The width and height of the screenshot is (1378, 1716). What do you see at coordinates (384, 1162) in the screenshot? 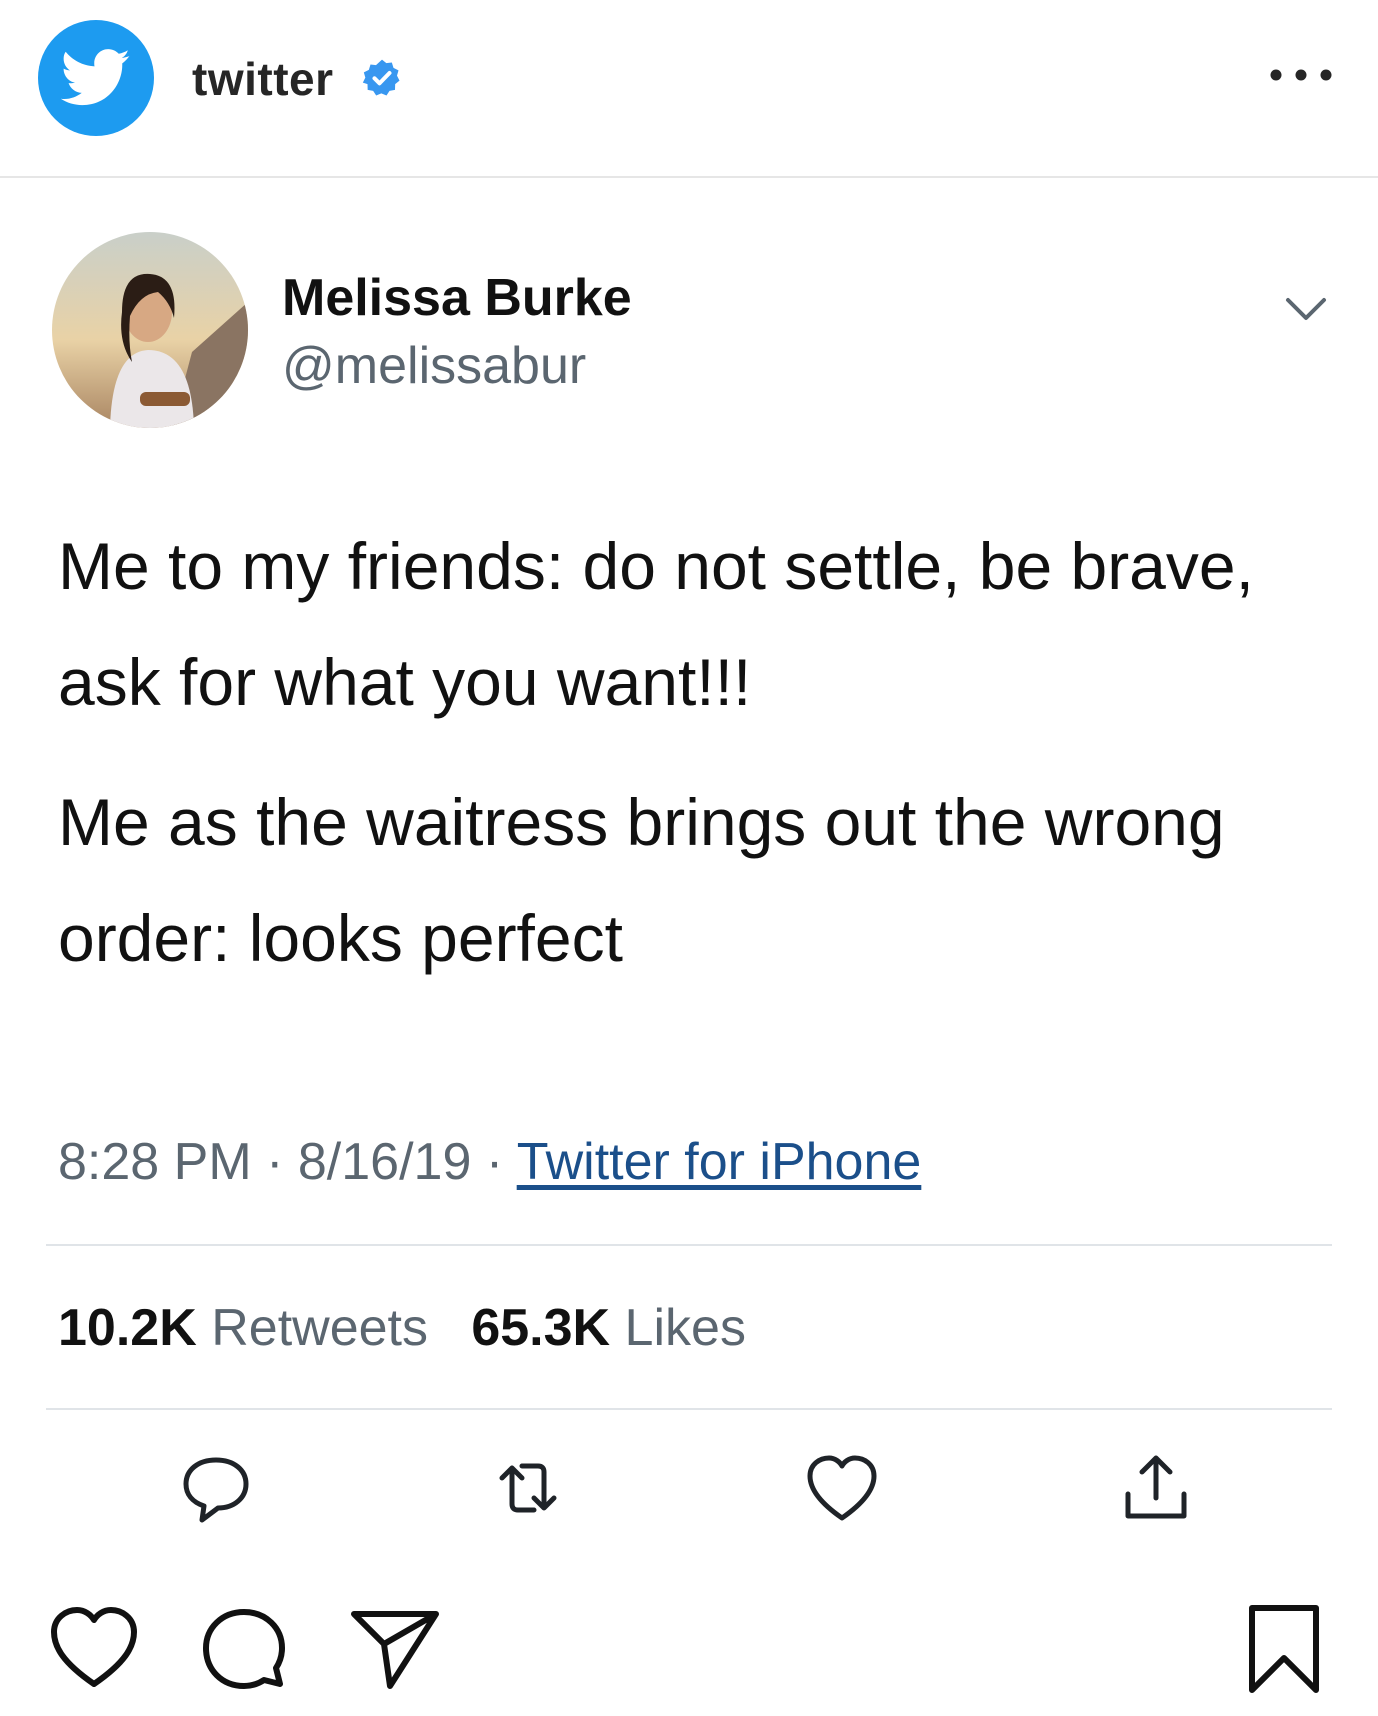
I see `tweet-date: 8/16/19` at bounding box center [384, 1162].